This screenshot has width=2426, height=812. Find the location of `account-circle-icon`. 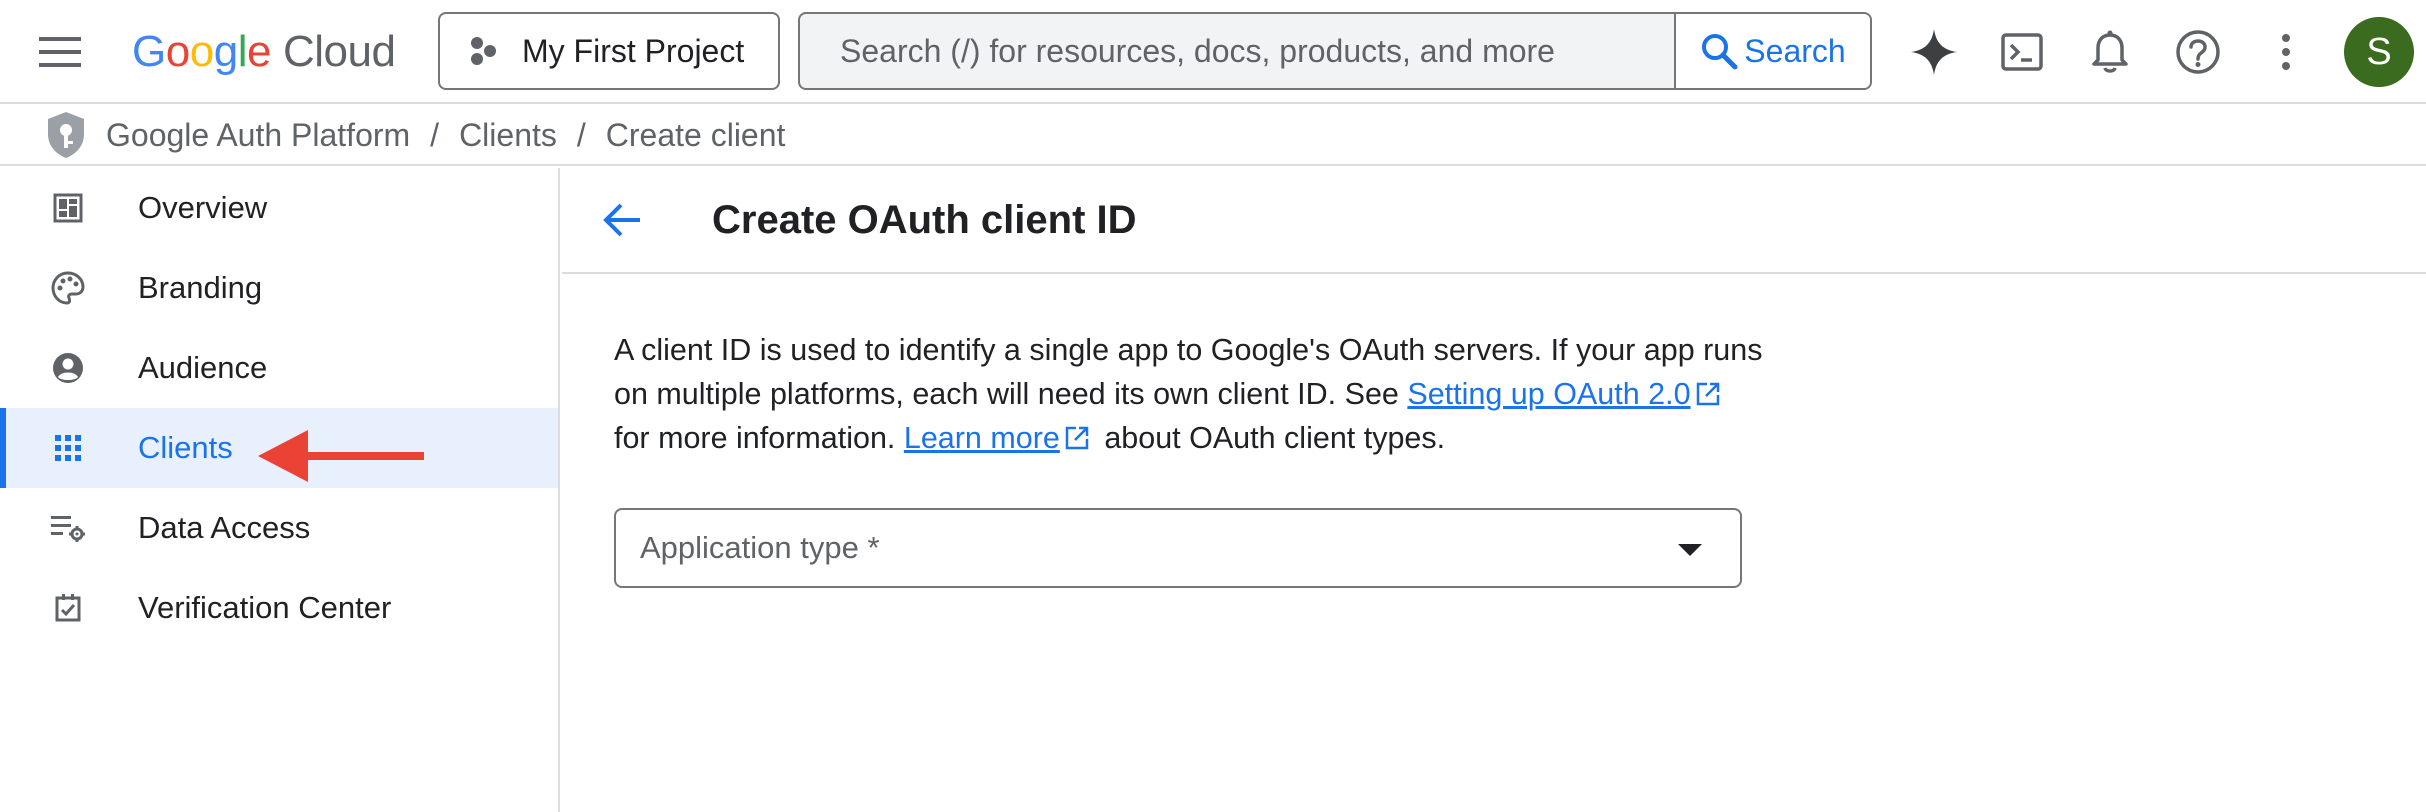

account-circle-icon is located at coordinates (68, 368).